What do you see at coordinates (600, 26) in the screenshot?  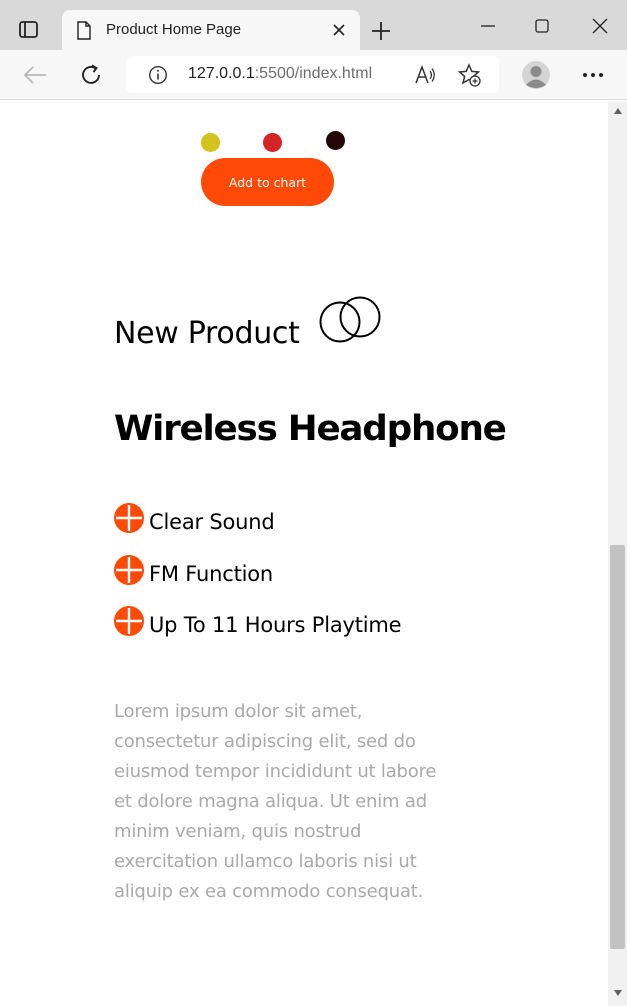 I see `window-close-icon` at bounding box center [600, 26].